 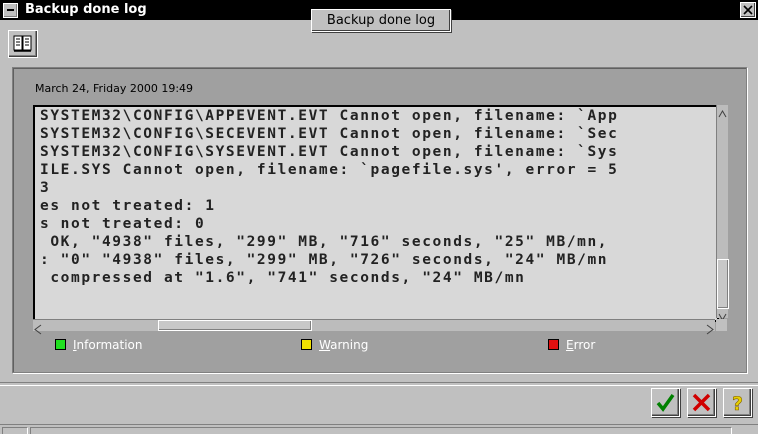 I want to click on book-button, so click(x=23, y=44).